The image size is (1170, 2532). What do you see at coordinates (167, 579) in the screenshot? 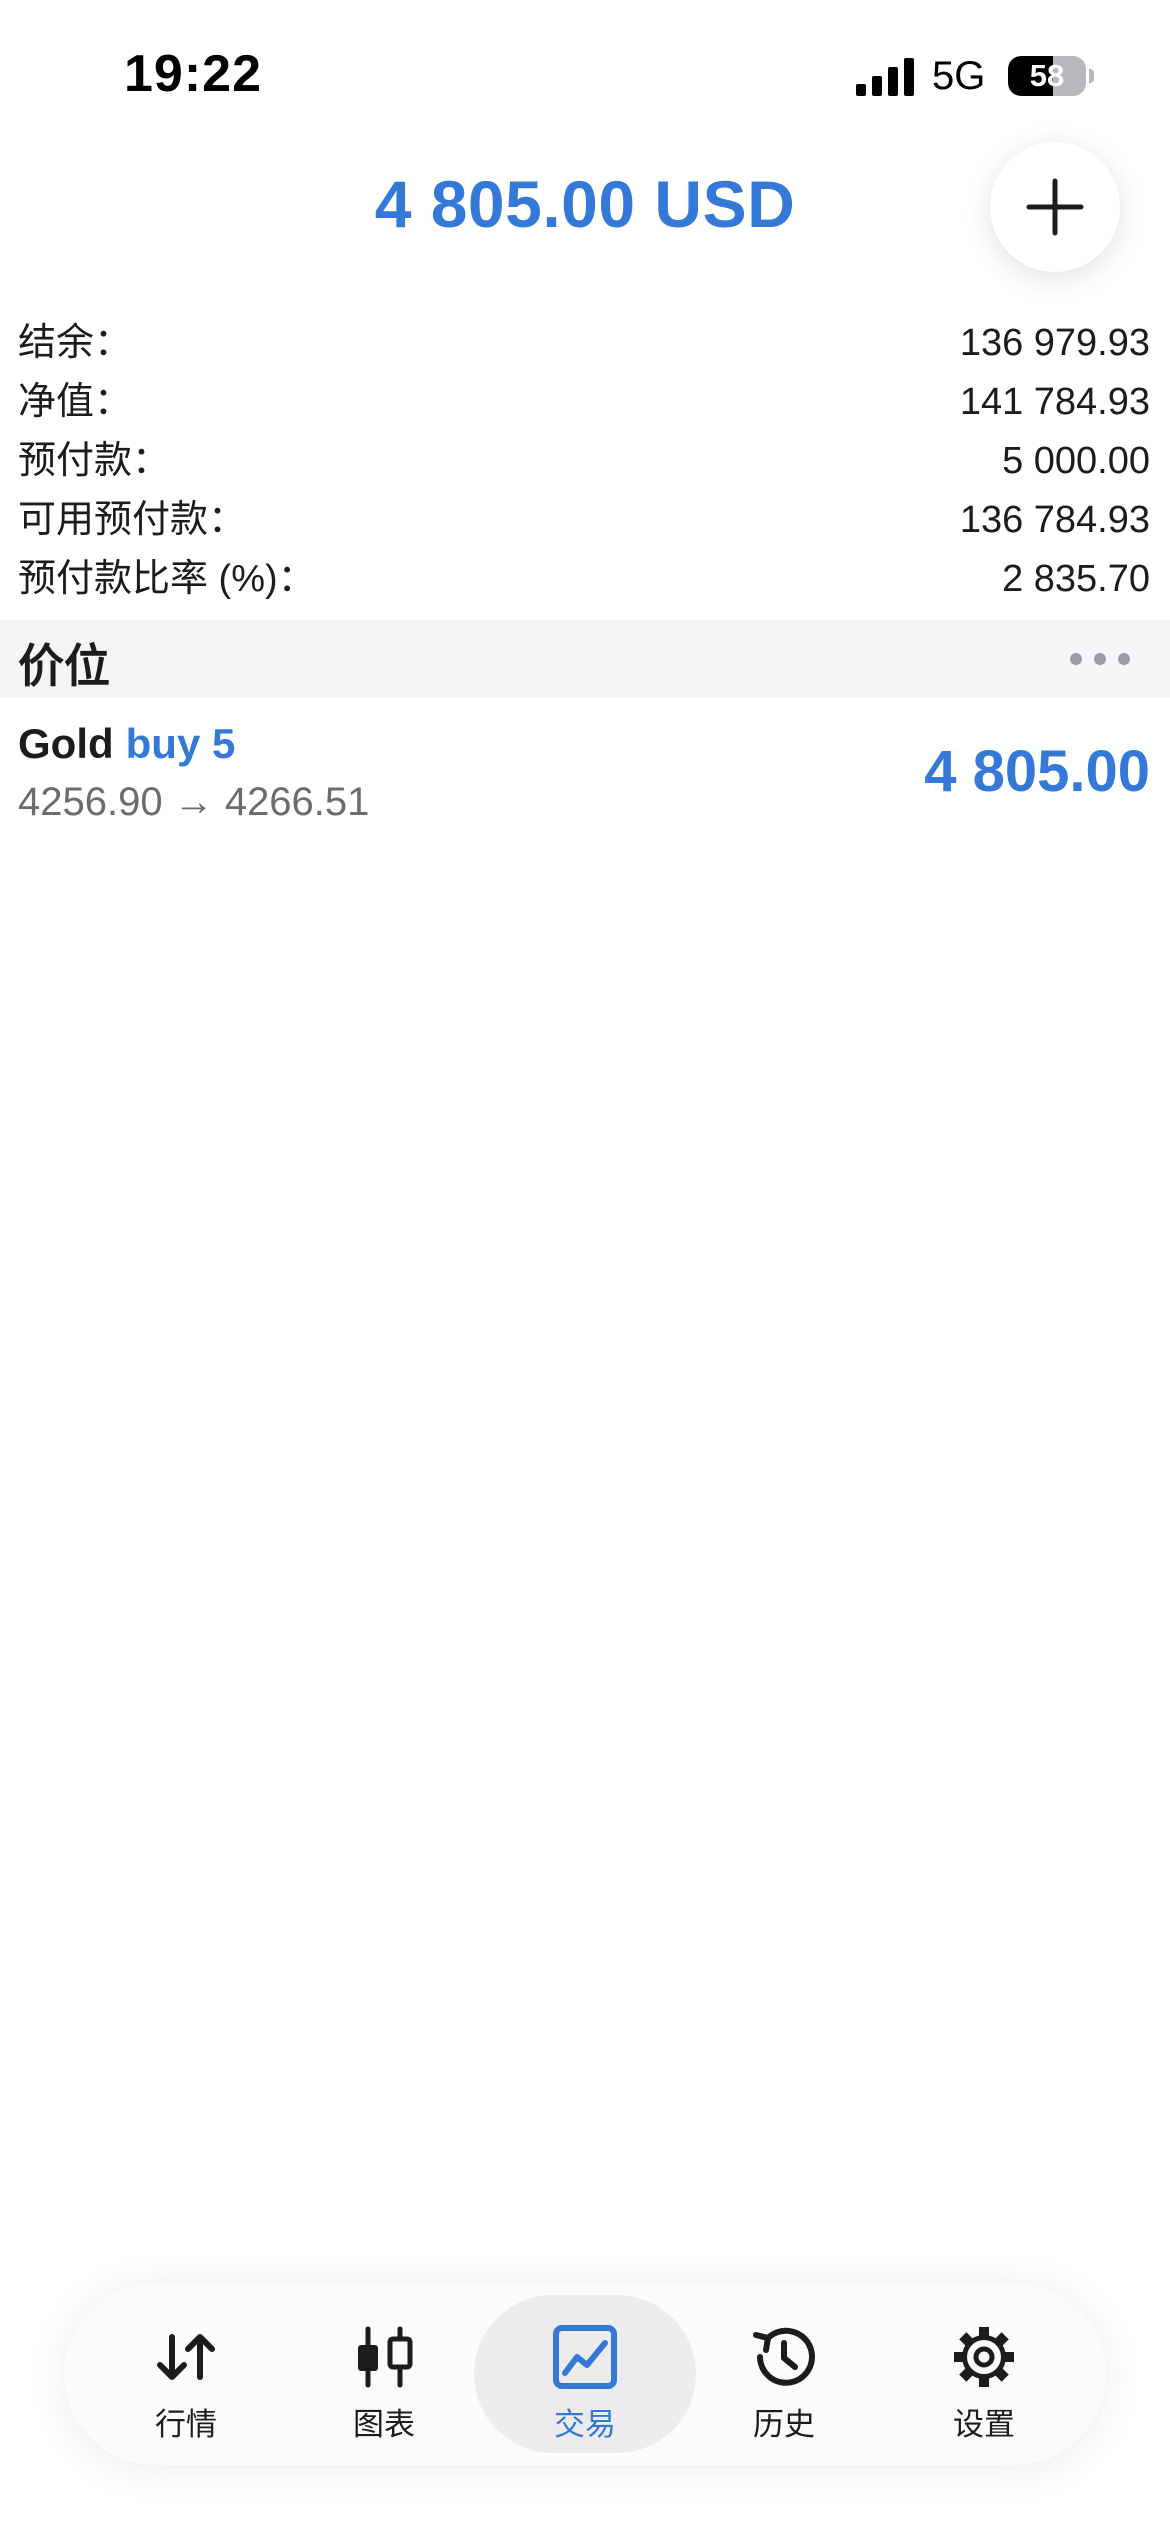
I see `margin-level-label: 预付款比率 (%)：` at bounding box center [167, 579].